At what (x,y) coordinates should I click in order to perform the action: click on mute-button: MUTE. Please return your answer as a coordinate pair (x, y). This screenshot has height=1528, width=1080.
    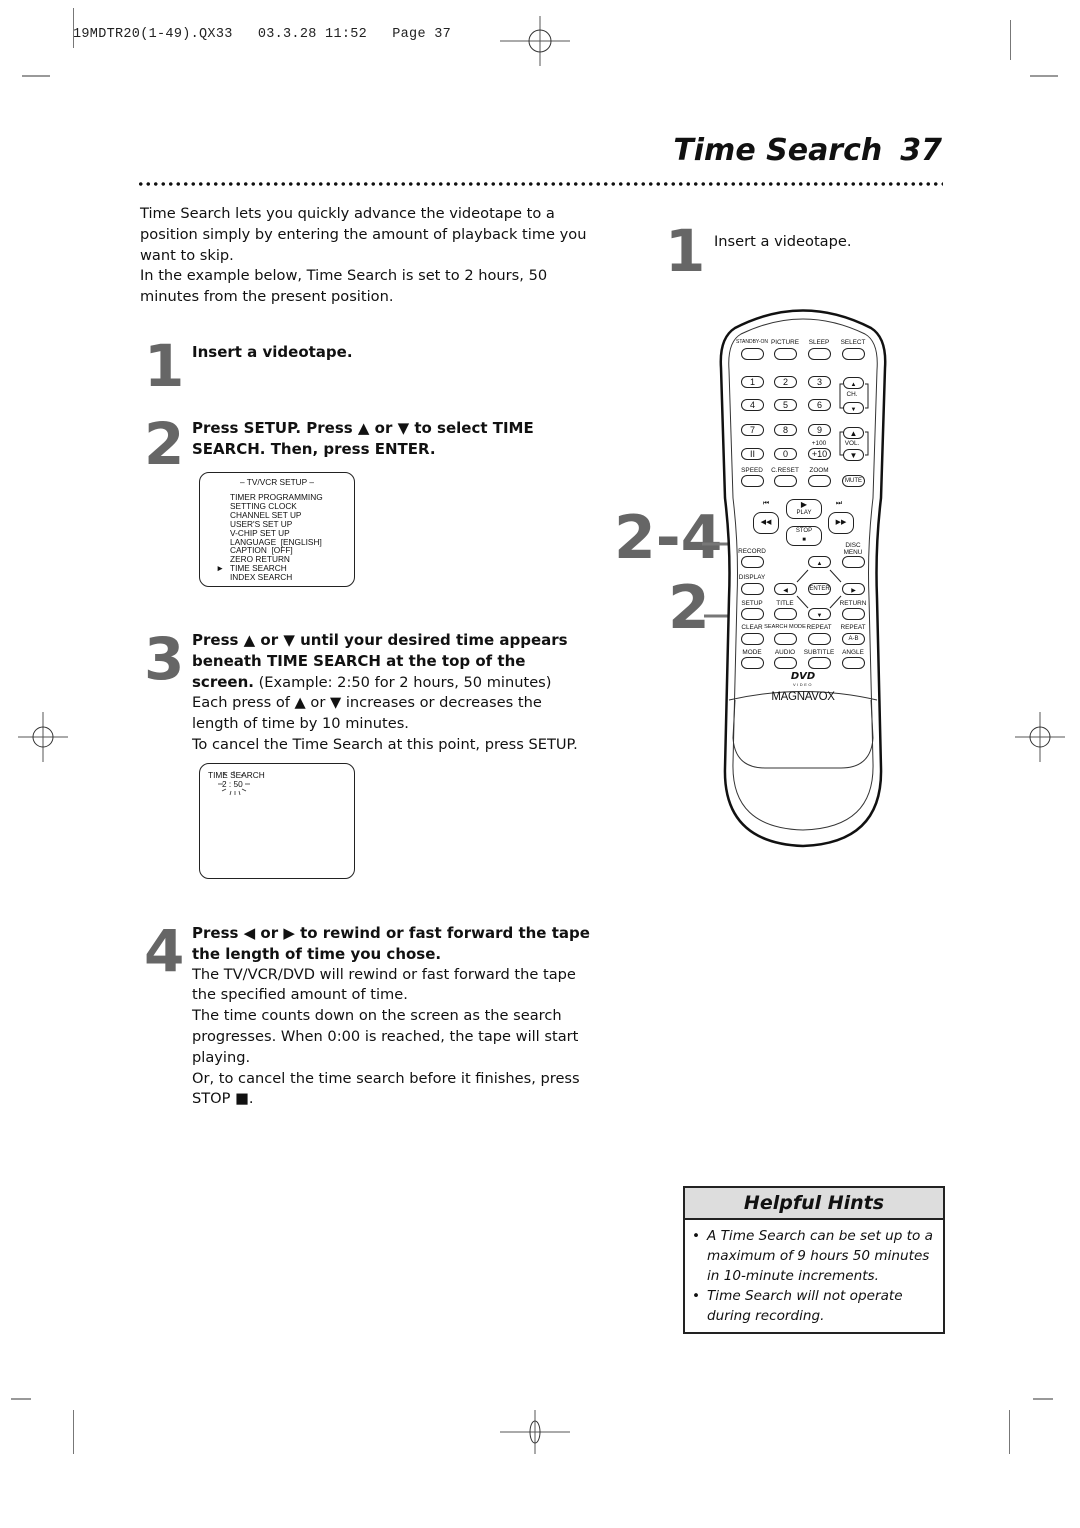
    Looking at the image, I should click on (853, 481).